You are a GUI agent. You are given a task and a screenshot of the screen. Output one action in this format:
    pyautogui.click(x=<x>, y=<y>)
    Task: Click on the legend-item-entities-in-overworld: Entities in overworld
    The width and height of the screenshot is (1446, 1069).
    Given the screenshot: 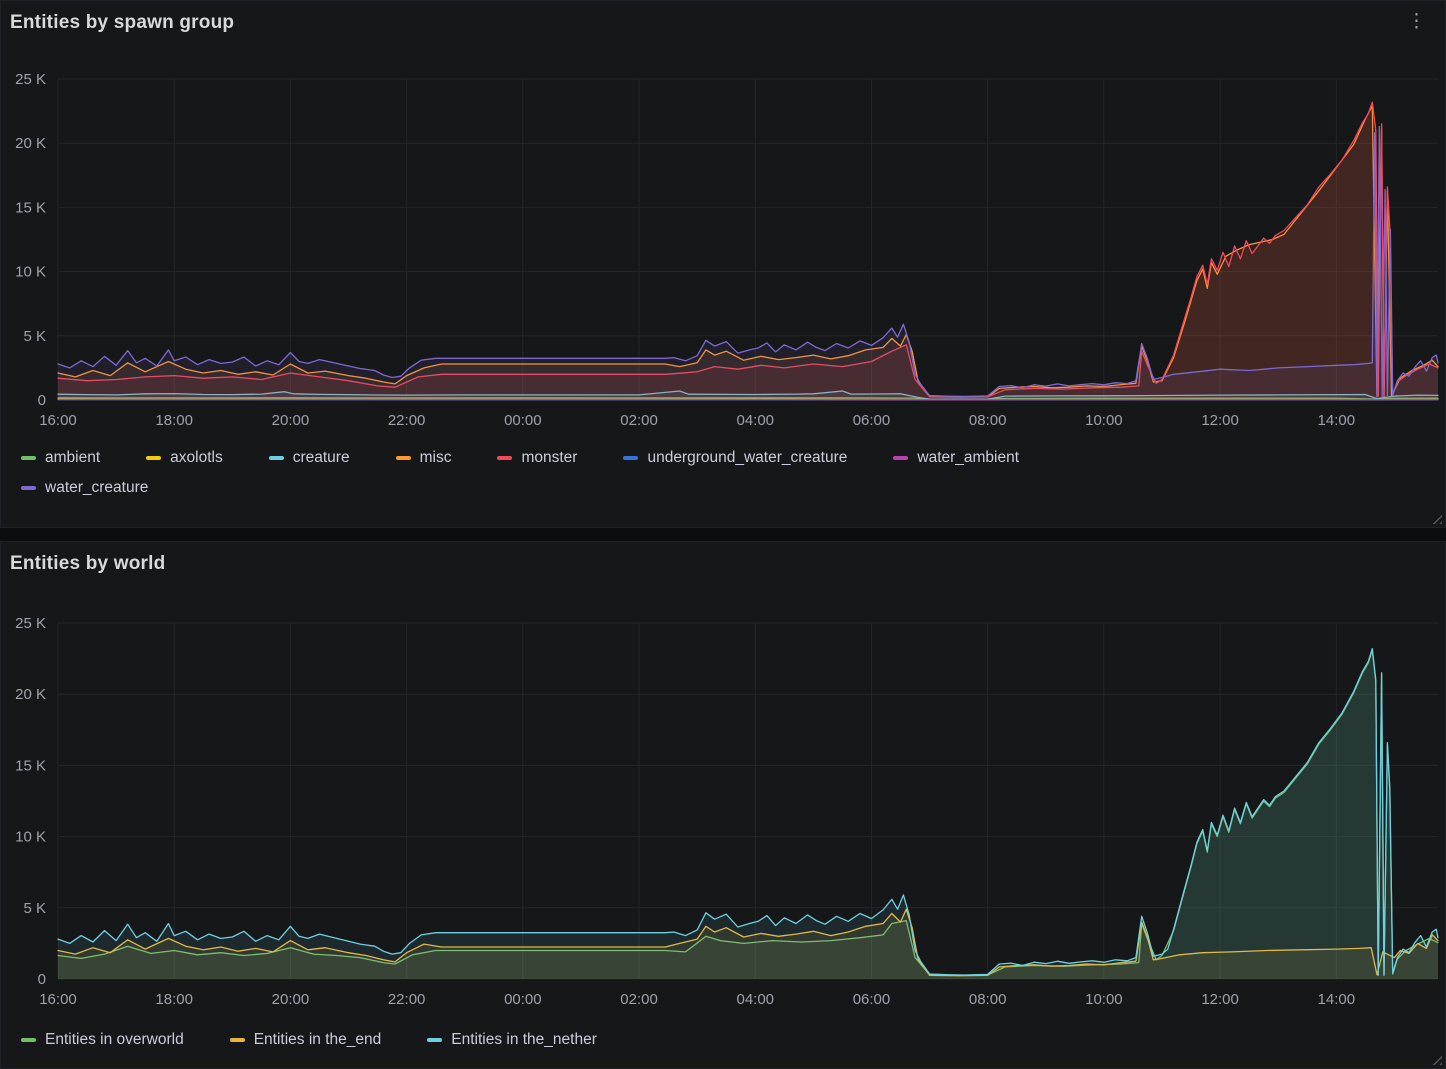 What is the action you would take?
    pyautogui.click(x=102, y=1040)
    